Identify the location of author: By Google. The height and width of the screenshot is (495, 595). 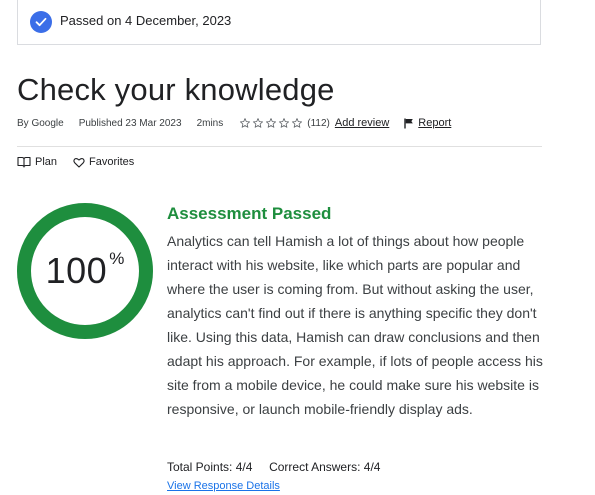
(40, 123).